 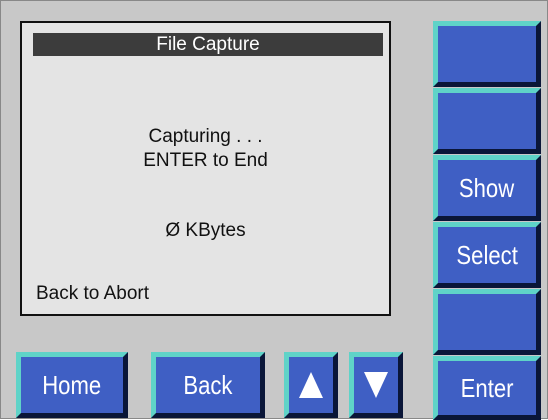 I want to click on up-arrow-icon, so click(x=311, y=385).